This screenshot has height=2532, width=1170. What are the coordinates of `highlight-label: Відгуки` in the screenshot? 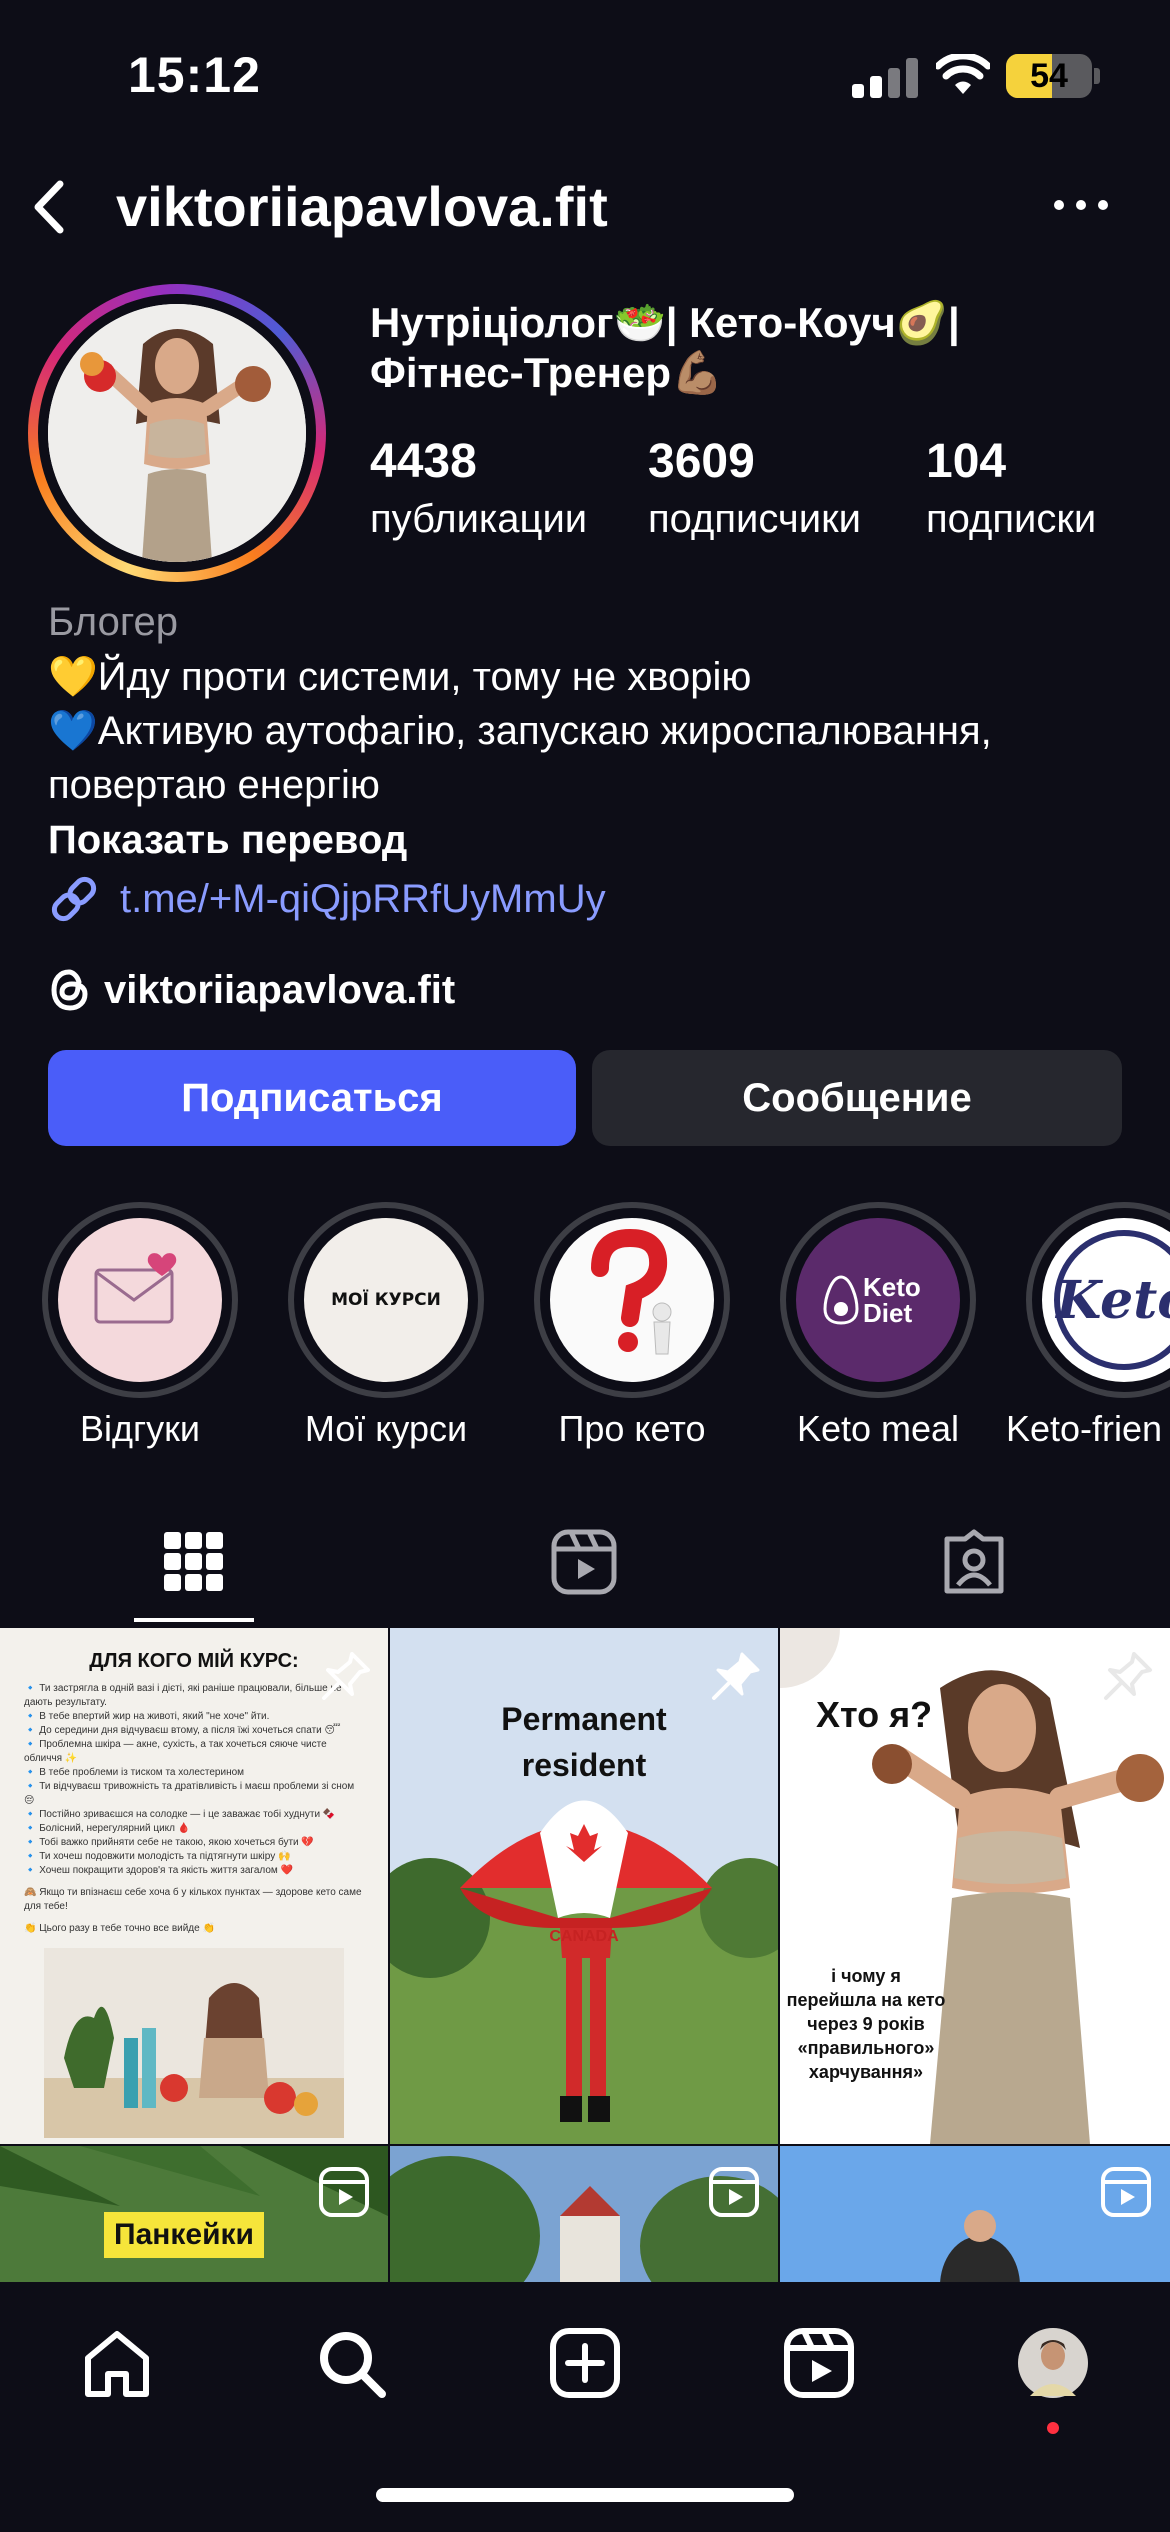 It's located at (139, 1428).